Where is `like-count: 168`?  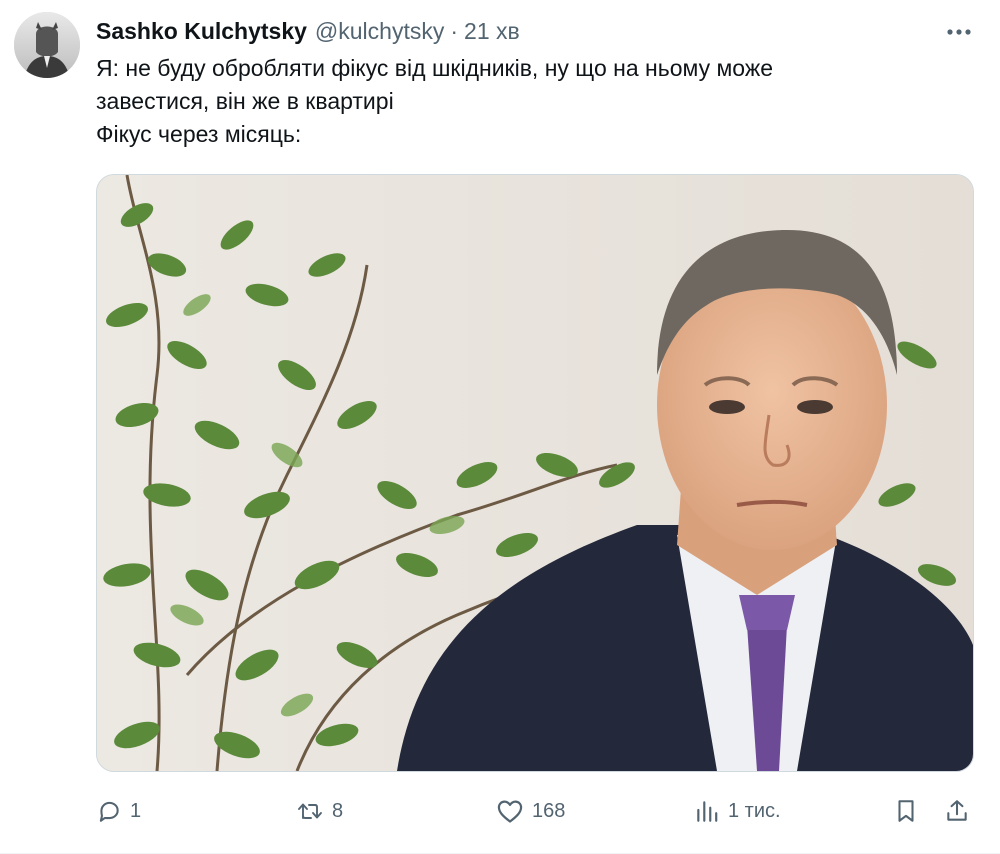
like-count: 168 is located at coordinates (549, 810).